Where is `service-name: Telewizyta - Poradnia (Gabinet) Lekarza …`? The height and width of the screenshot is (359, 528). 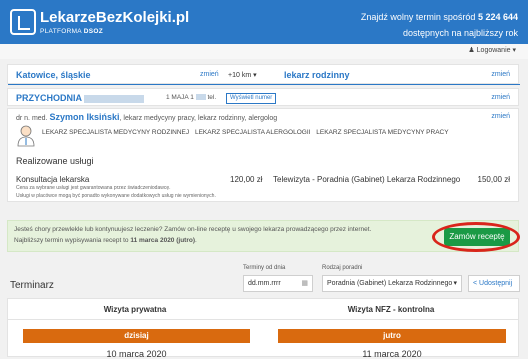
service-name: Telewizyta - Poradnia (Gabinet) Lekarza … is located at coordinates (367, 179).